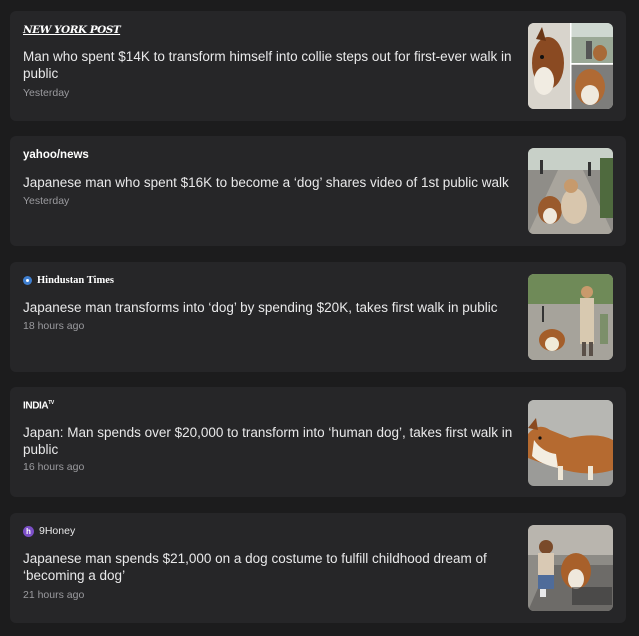 Image resolution: width=639 pixels, height=636 pixels. I want to click on woman-with-dog-photo-icon, so click(570, 191).